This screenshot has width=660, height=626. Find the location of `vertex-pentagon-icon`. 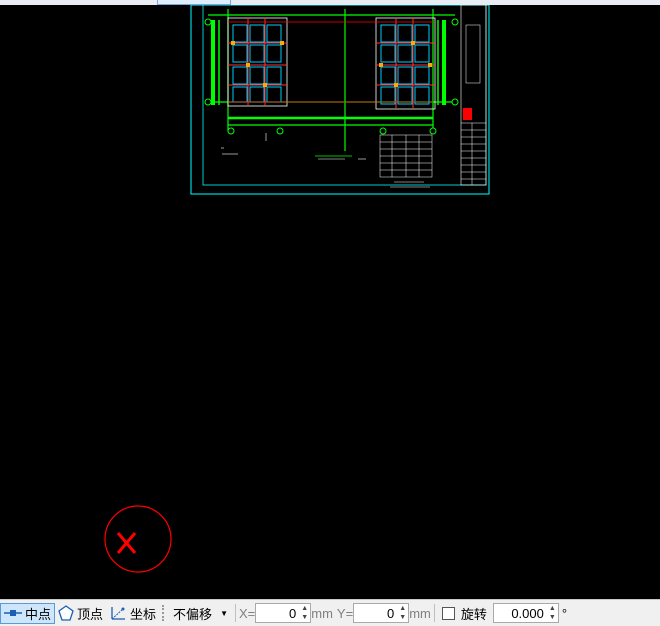

vertex-pentagon-icon is located at coordinates (66, 613).